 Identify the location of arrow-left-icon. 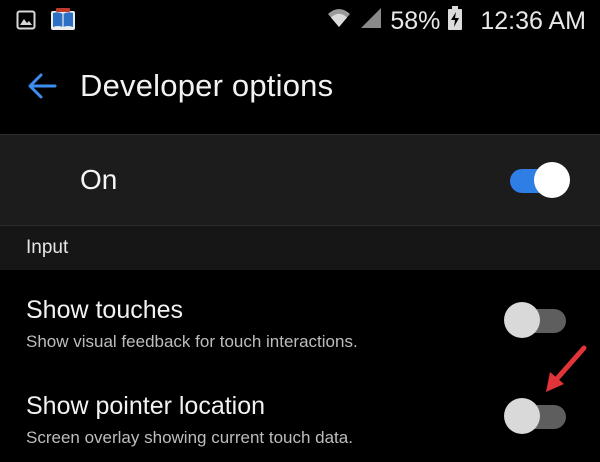
(42, 88).